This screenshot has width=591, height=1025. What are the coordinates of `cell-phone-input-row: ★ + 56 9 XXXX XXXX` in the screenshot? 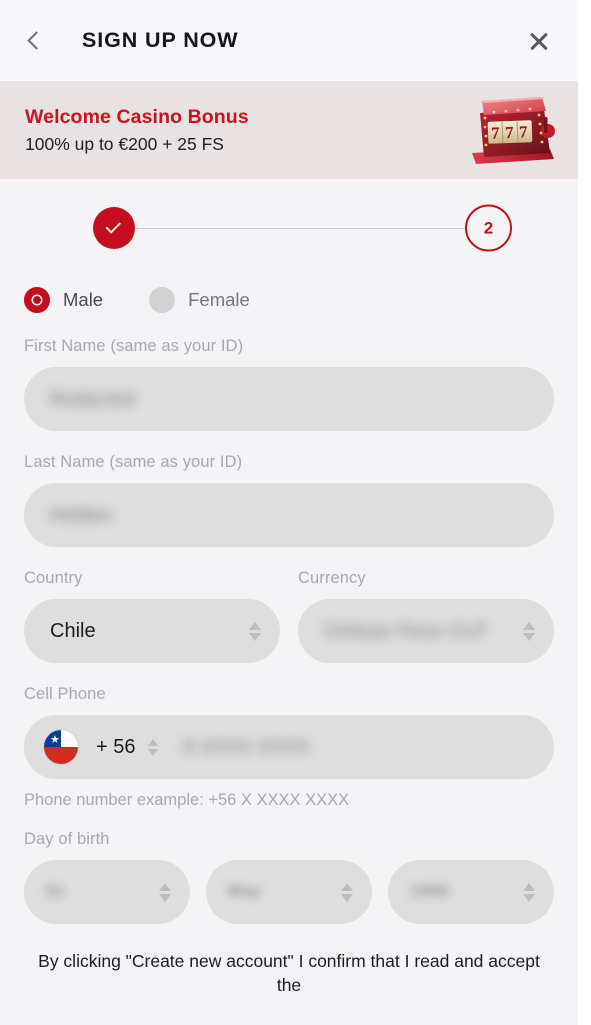 It's located at (289, 747).